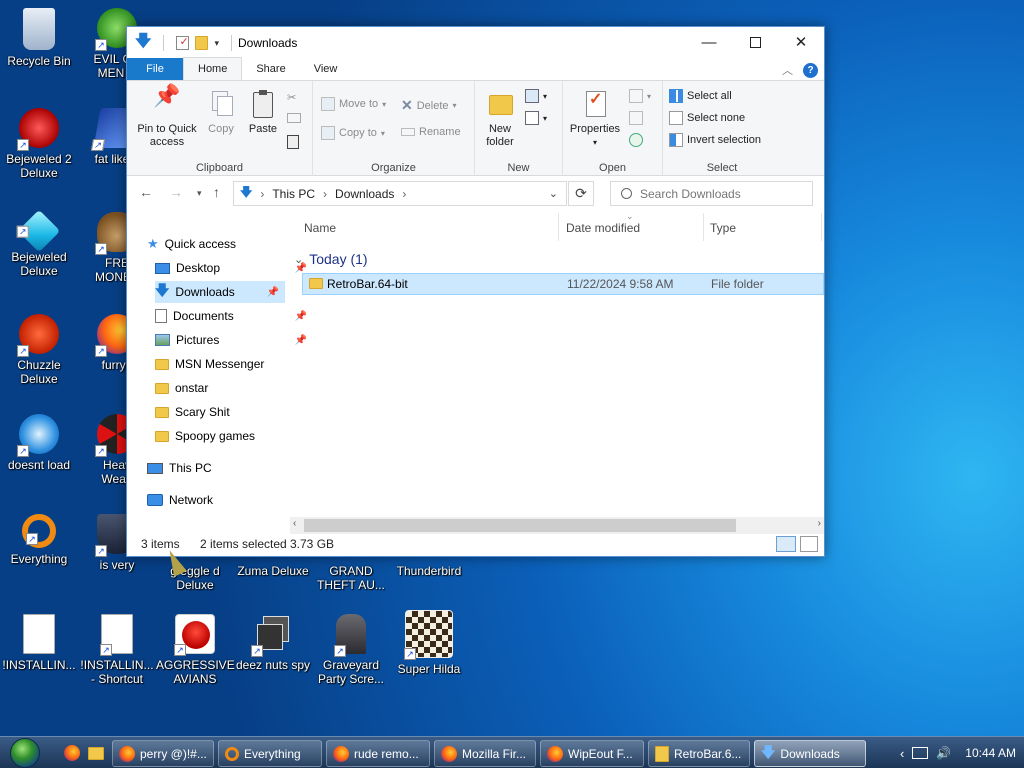 This screenshot has width=1024, height=768. What do you see at coordinates (39, 243) in the screenshot?
I see `bejeweled-desktop-icon: ↗ Bejeweled Deluxe` at bounding box center [39, 243].